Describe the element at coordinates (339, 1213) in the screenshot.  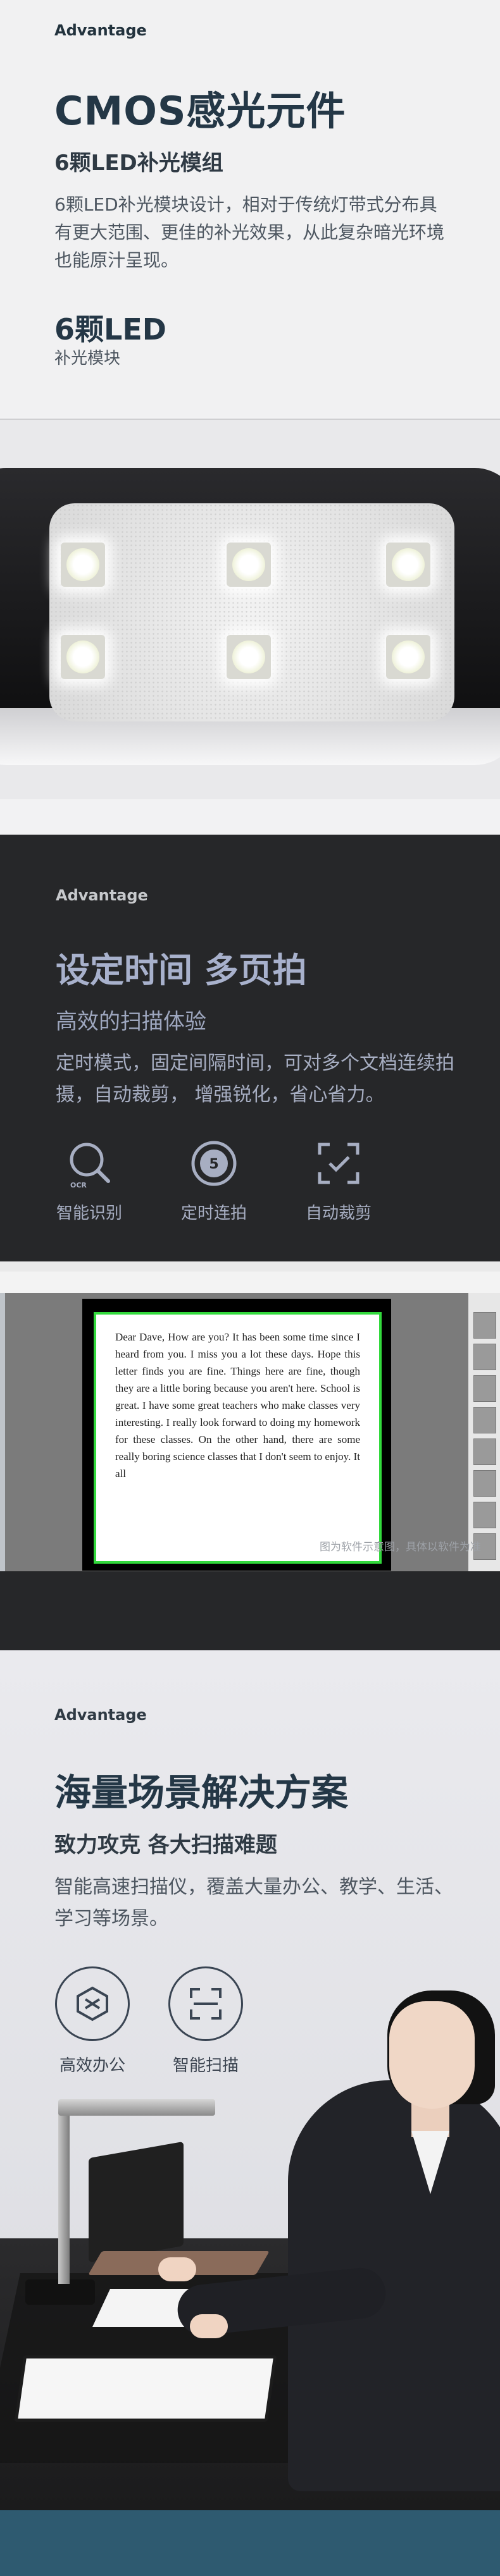
I see `feature-label: 自动裁剪` at that location.